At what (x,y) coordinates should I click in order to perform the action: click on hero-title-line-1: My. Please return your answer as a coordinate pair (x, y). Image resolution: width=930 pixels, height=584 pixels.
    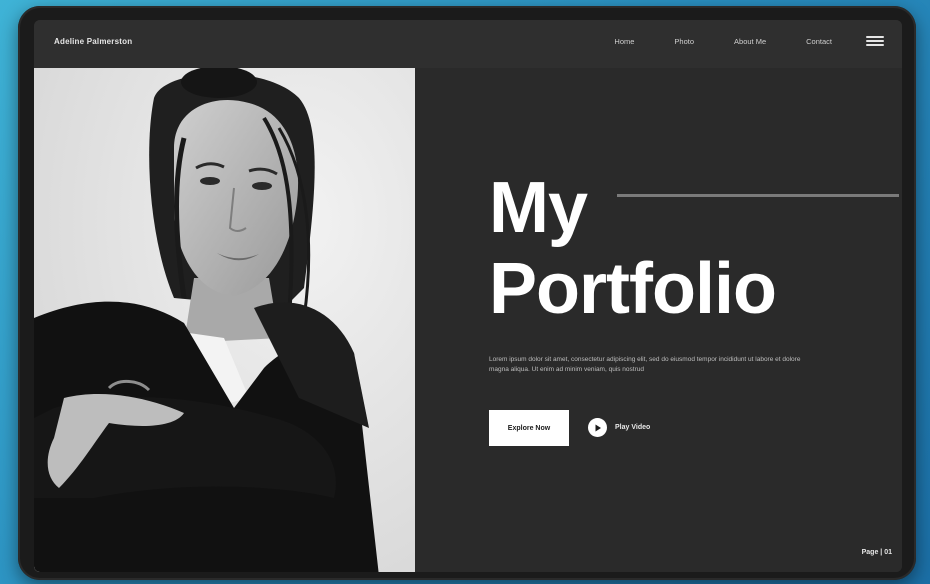
    Looking at the image, I should click on (538, 208).